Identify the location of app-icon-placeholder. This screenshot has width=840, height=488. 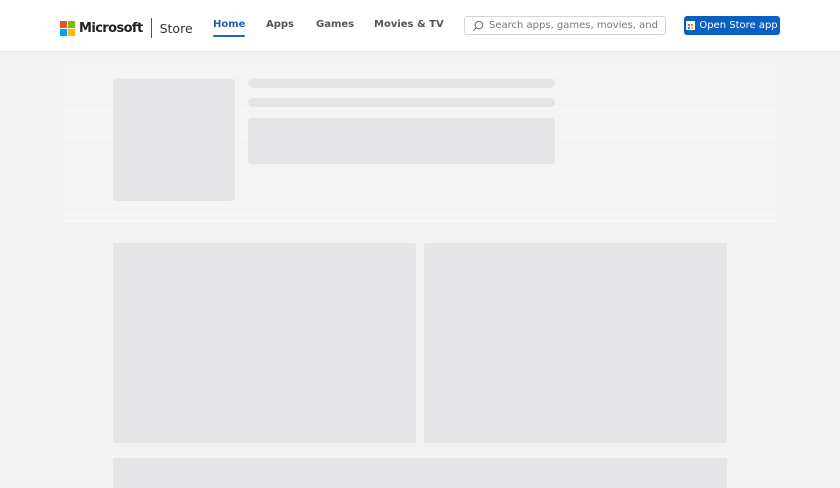
(174, 140).